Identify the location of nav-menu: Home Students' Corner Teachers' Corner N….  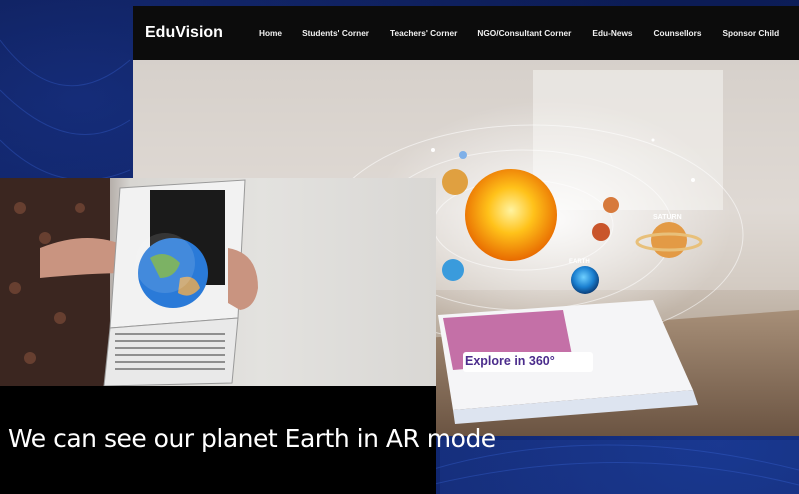
(511, 33).